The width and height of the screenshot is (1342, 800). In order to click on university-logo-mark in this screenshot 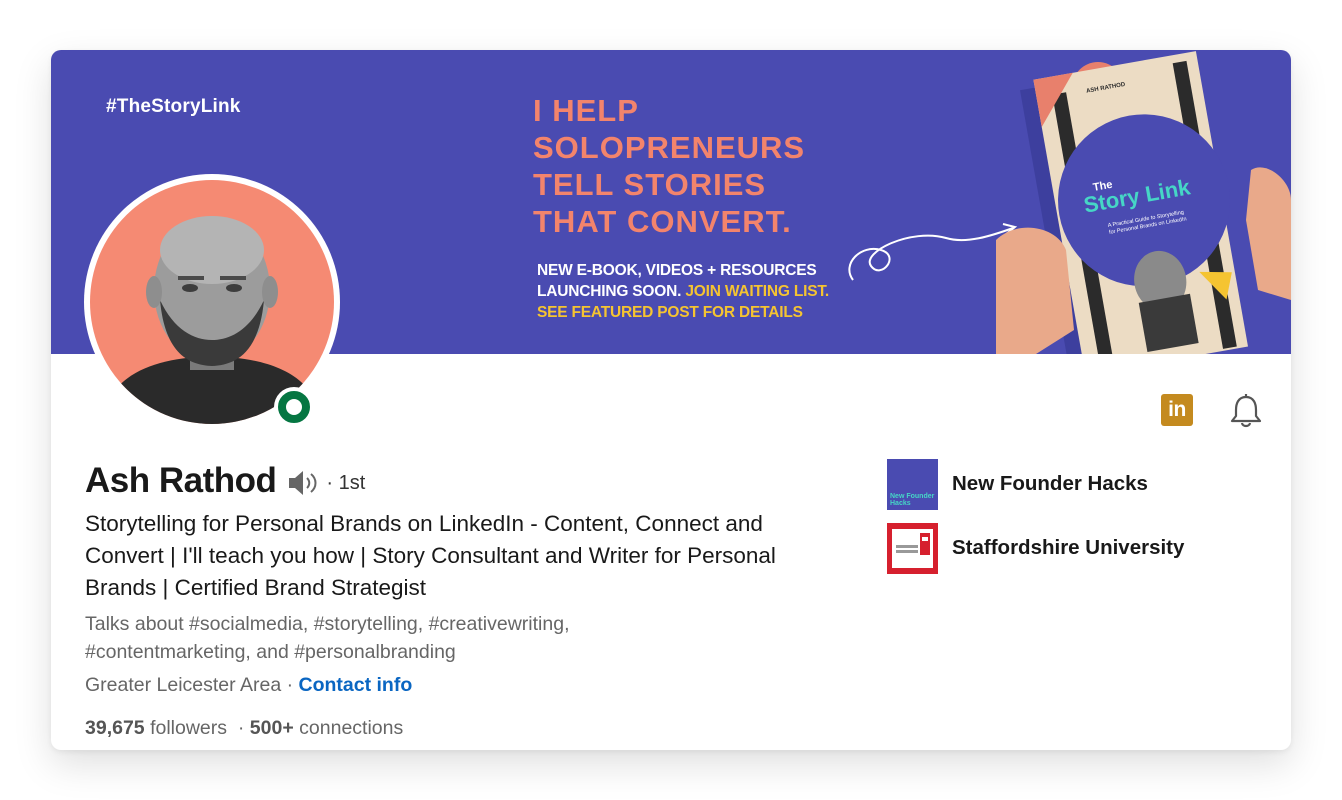, I will do `click(912, 548)`.